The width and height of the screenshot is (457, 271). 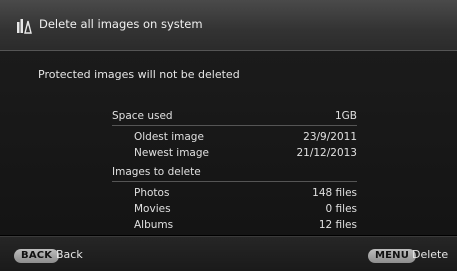 What do you see at coordinates (330, 137) in the screenshot?
I see `oldest-image-value: 23/9/2011` at bounding box center [330, 137].